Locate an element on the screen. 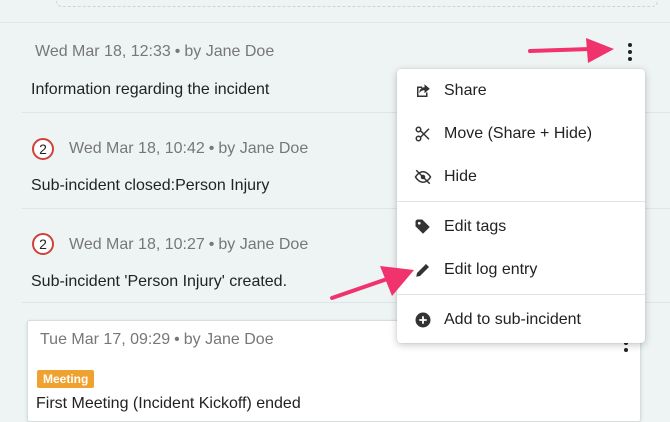 The image size is (670, 422). entry-text: Sub-incident 'Person Injury' created. is located at coordinates (159, 281).